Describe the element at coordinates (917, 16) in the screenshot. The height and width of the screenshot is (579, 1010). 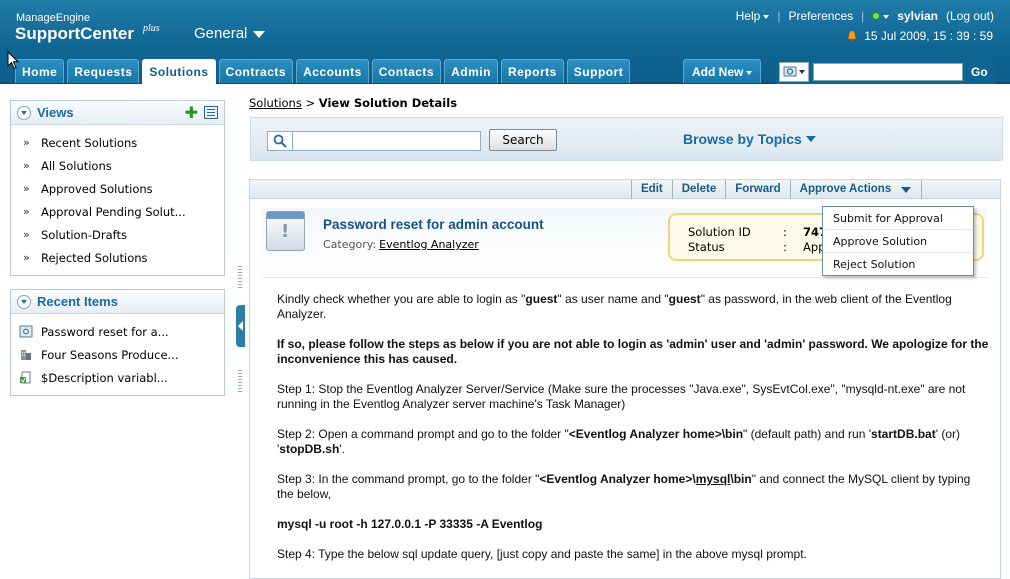
I see `user-name: sylvian` at that location.